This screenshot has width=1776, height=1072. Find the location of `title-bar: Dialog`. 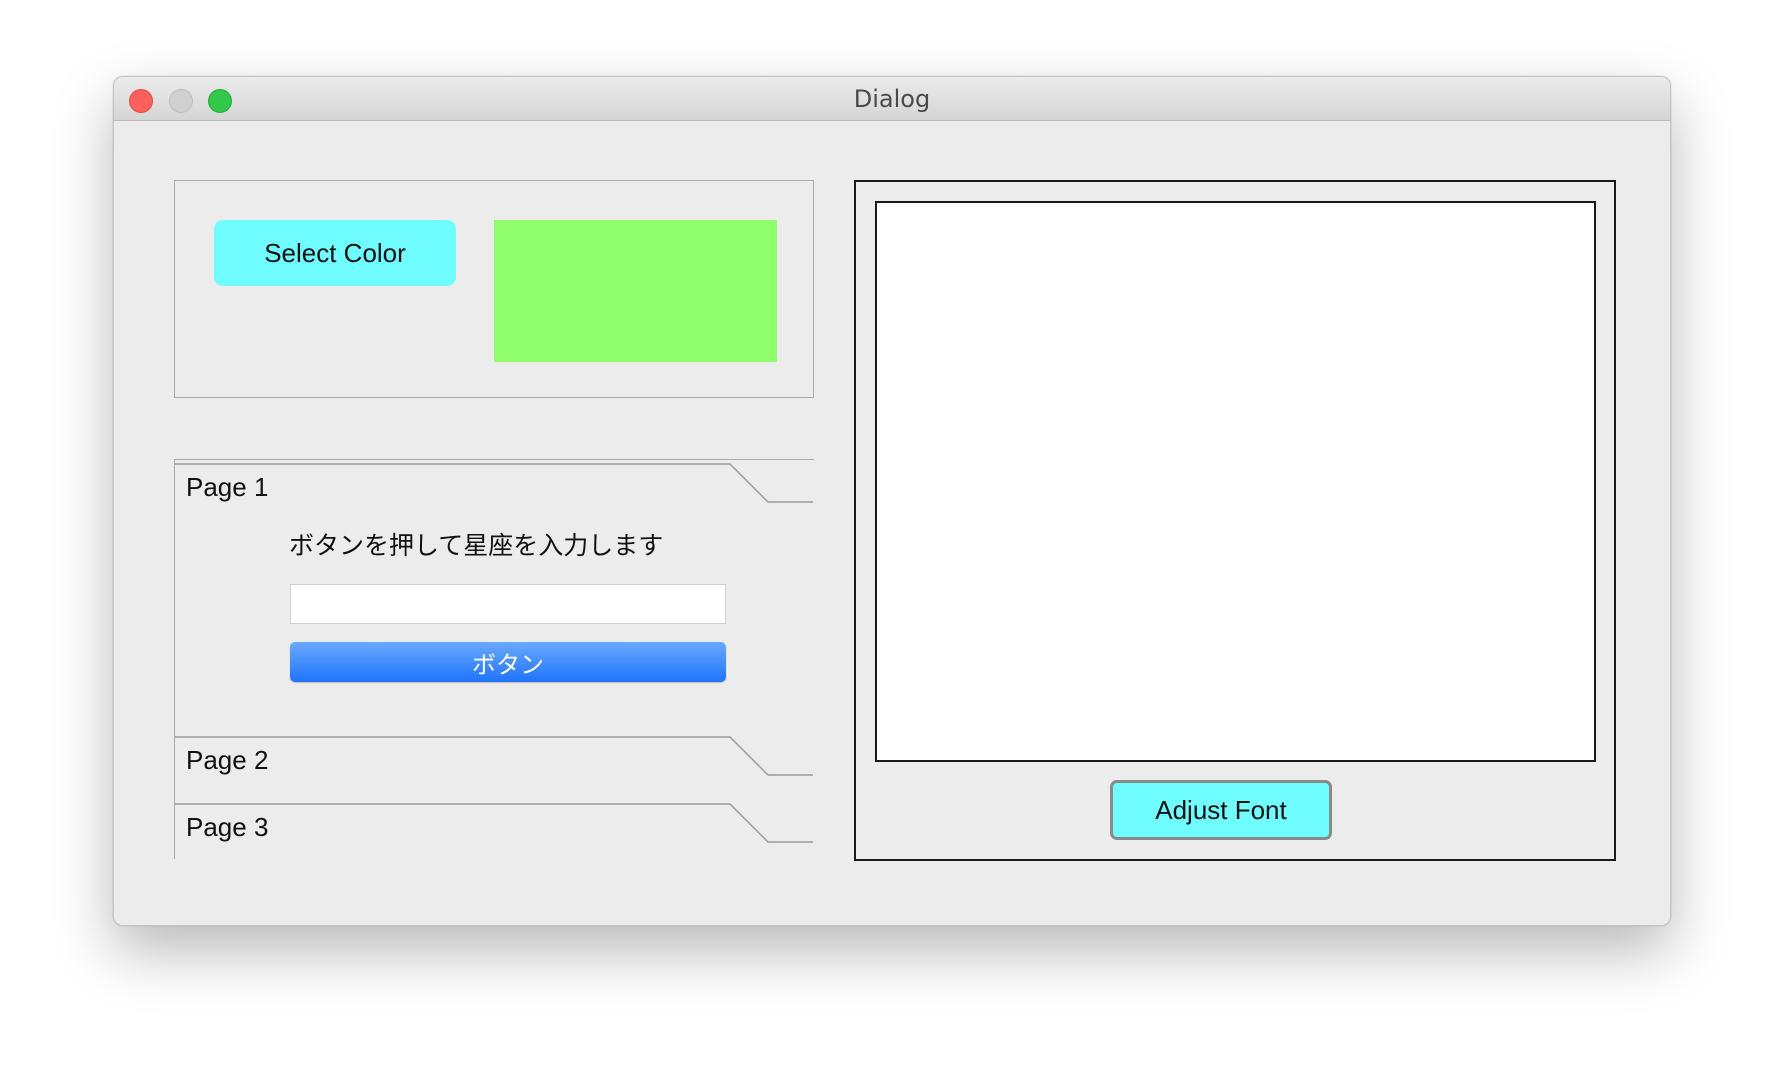

title-bar: Dialog is located at coordinates (892, 99).